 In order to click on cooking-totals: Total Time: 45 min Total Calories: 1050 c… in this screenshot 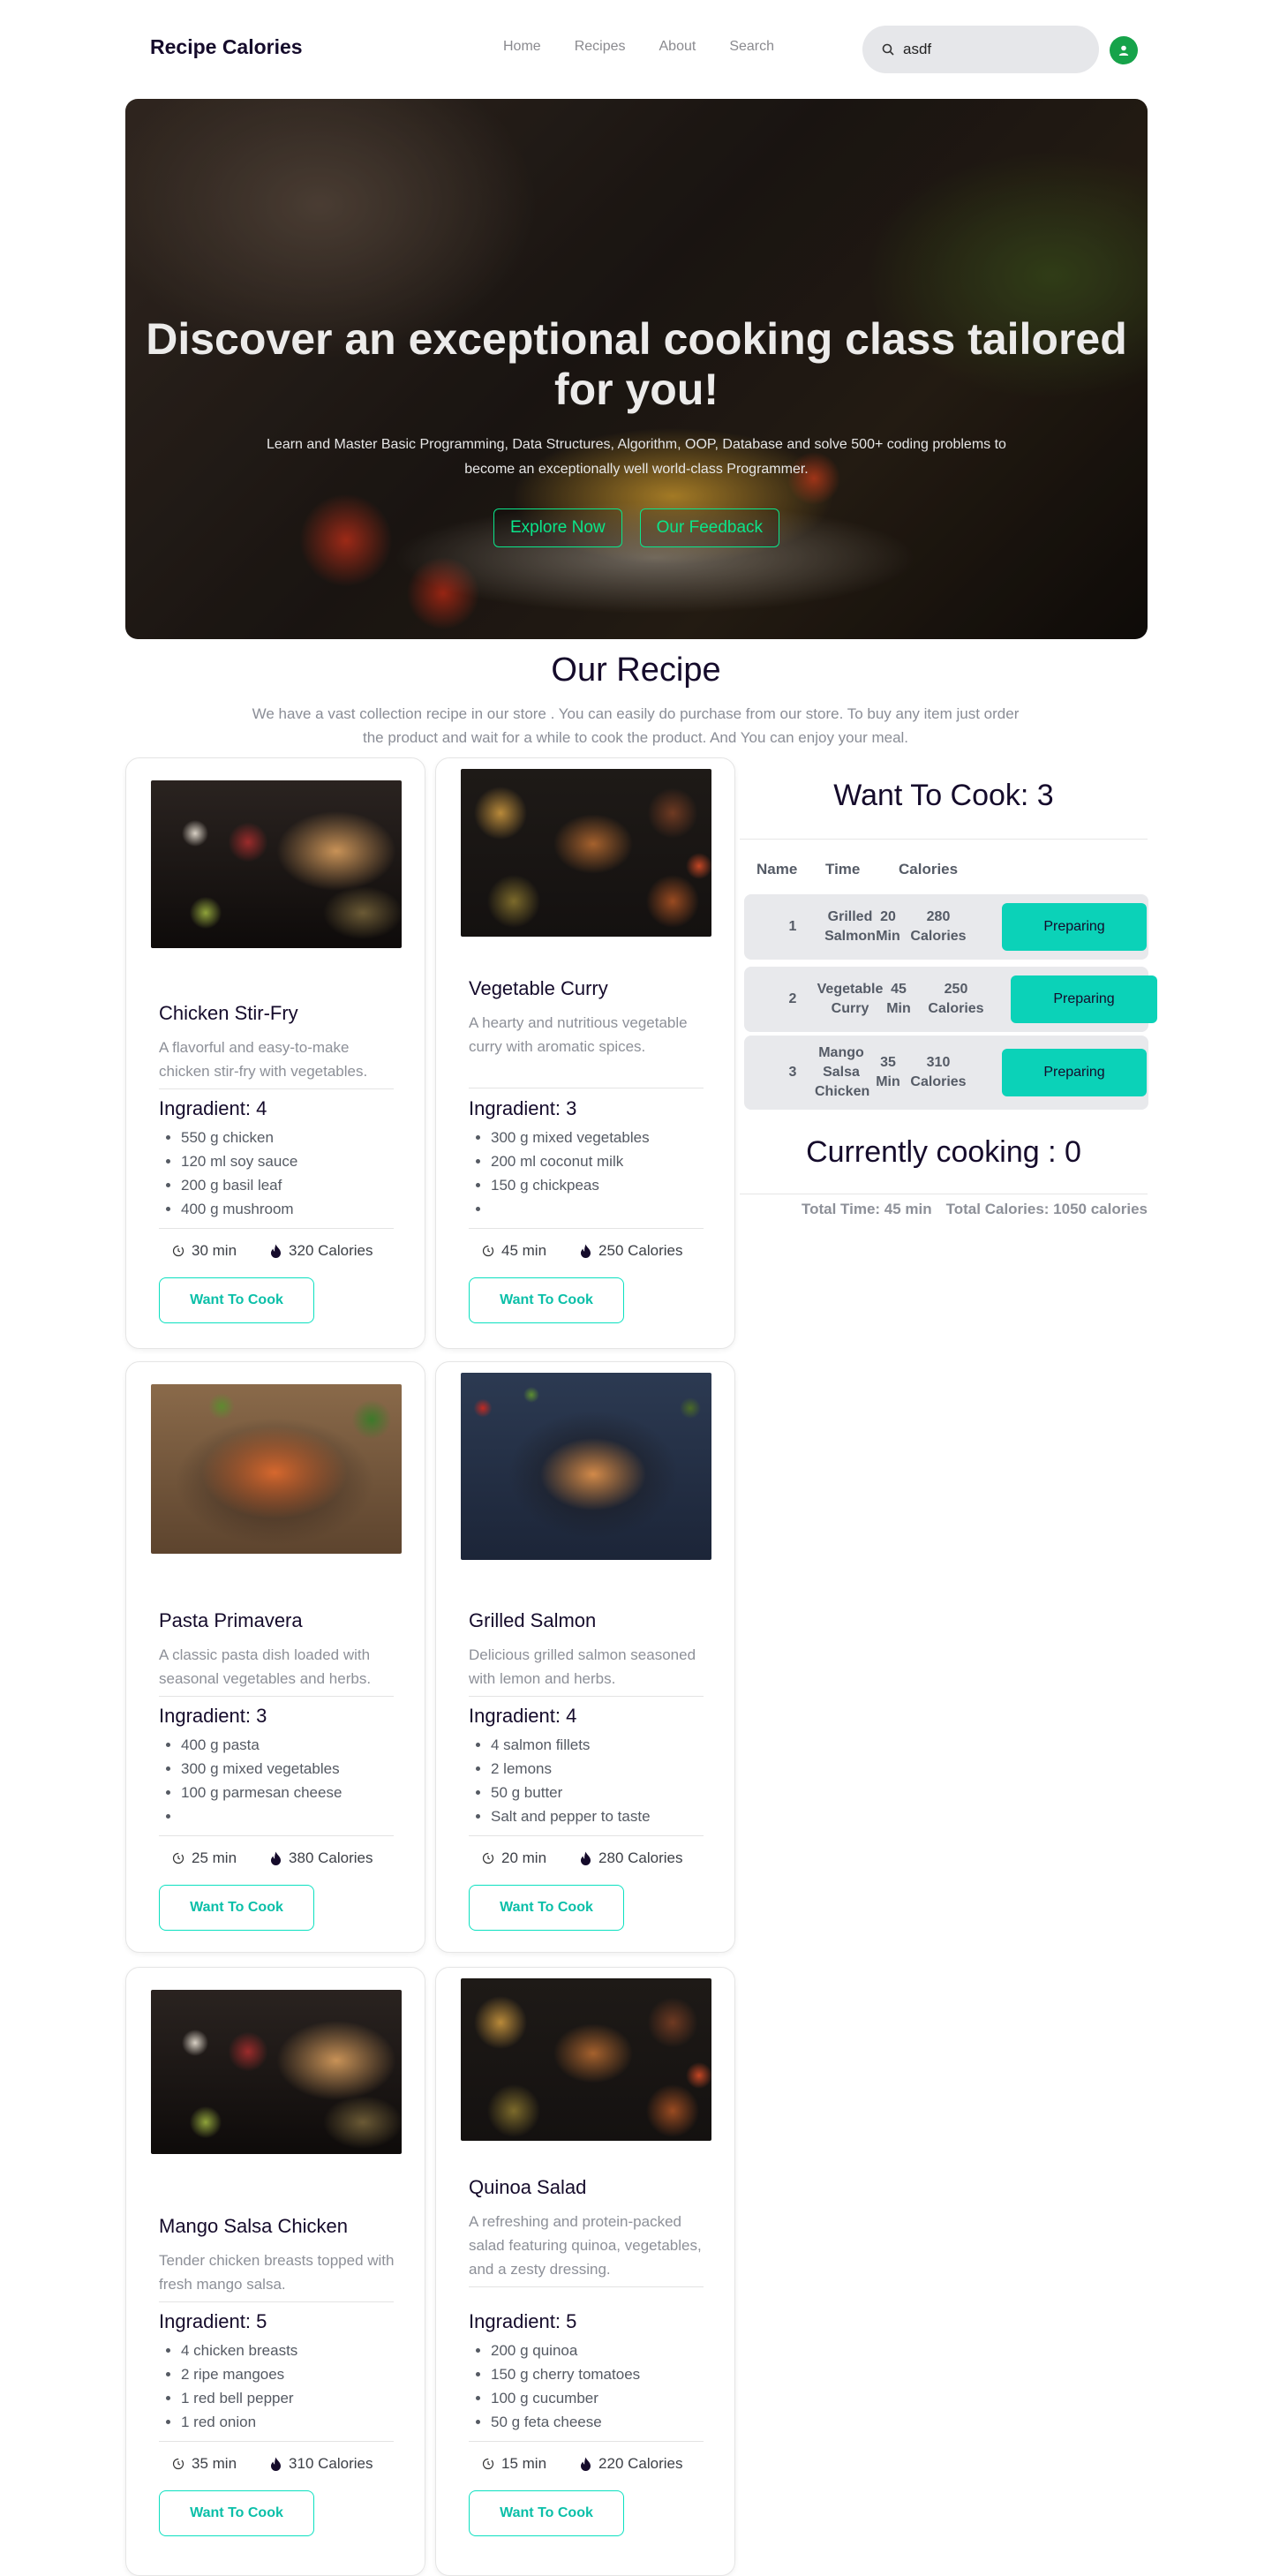, I will do `click(944, 1209)`.